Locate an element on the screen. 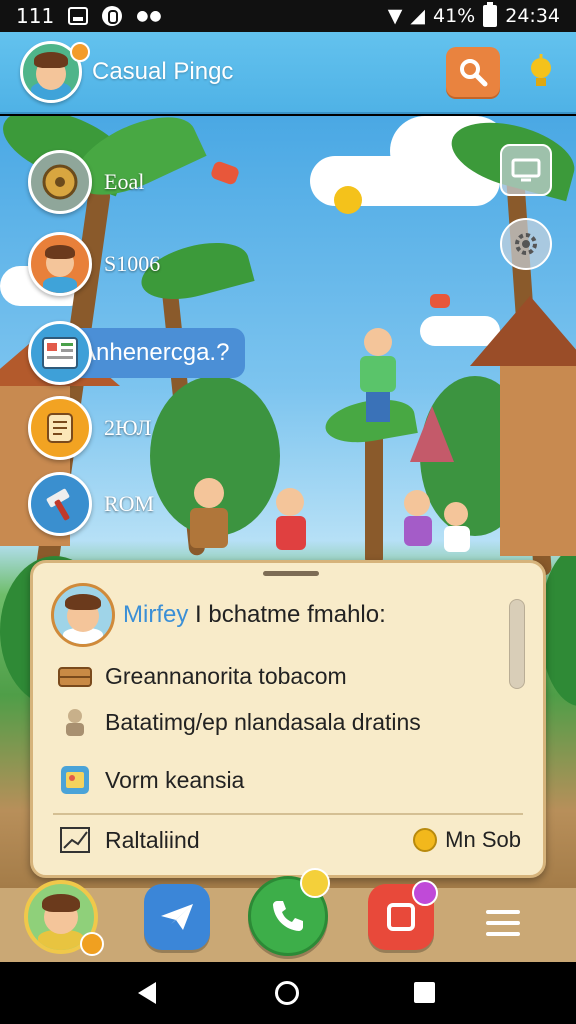  panel-title: Mirfey I bchatme fmahlo: is located at coordinates (254, 614).